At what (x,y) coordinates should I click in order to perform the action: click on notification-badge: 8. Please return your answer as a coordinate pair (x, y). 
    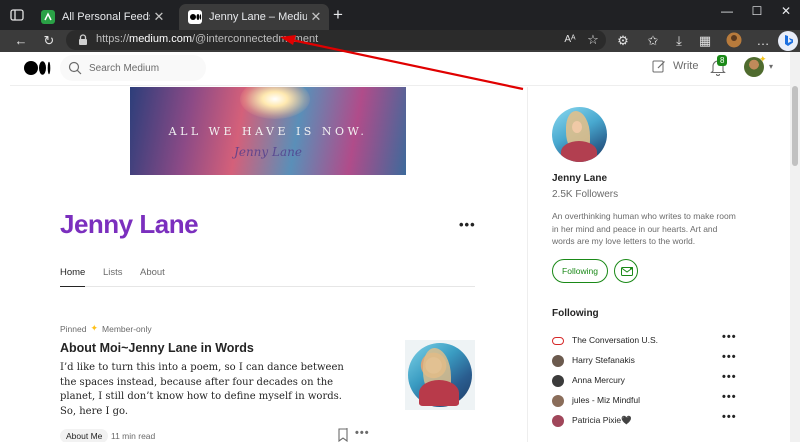
    Looking at the image, I should click on (722, 60).